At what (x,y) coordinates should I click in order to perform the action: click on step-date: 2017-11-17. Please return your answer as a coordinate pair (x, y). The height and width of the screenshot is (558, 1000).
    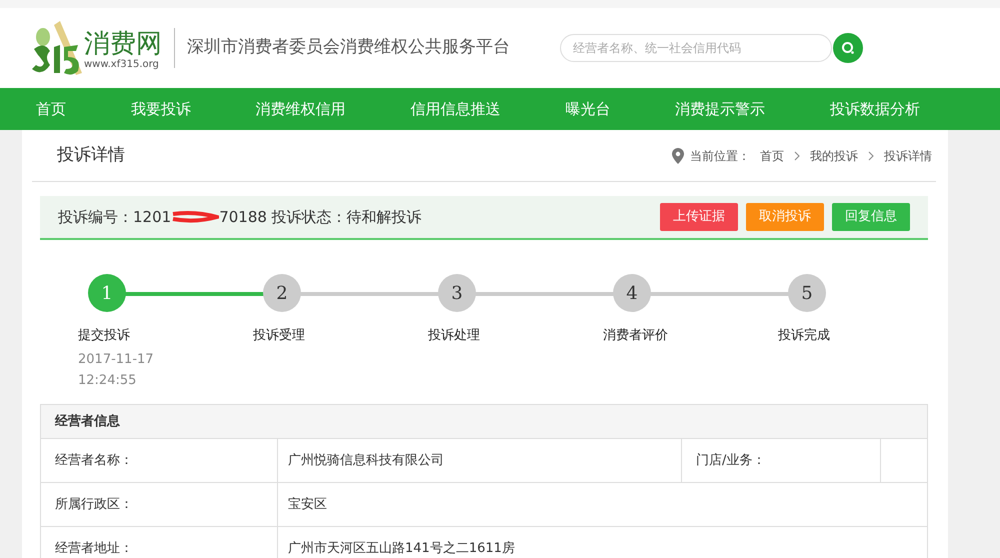
    Looking at the image, I should click on (116, 359).